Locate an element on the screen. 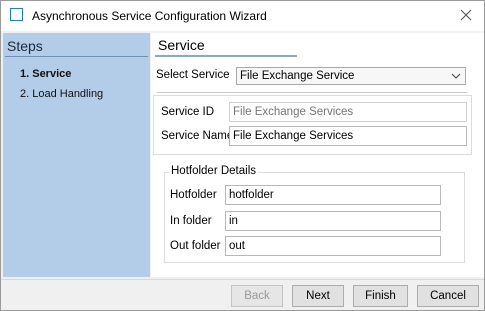 The height and width of the screenshot is (311, 485). steps-title: Steps is located at coordinates (25, 46).